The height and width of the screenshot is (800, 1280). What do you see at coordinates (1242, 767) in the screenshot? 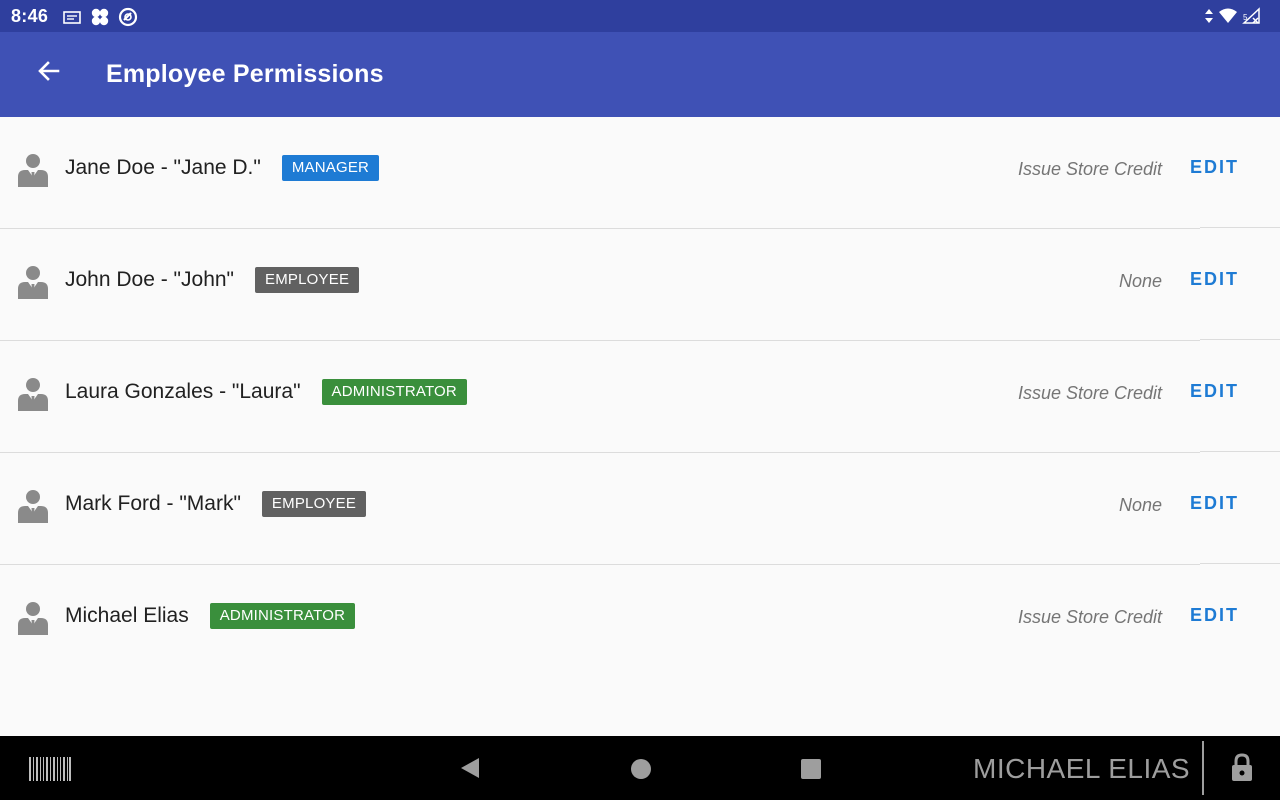
I see `lock-icon` at bounding box center [1242, 767].